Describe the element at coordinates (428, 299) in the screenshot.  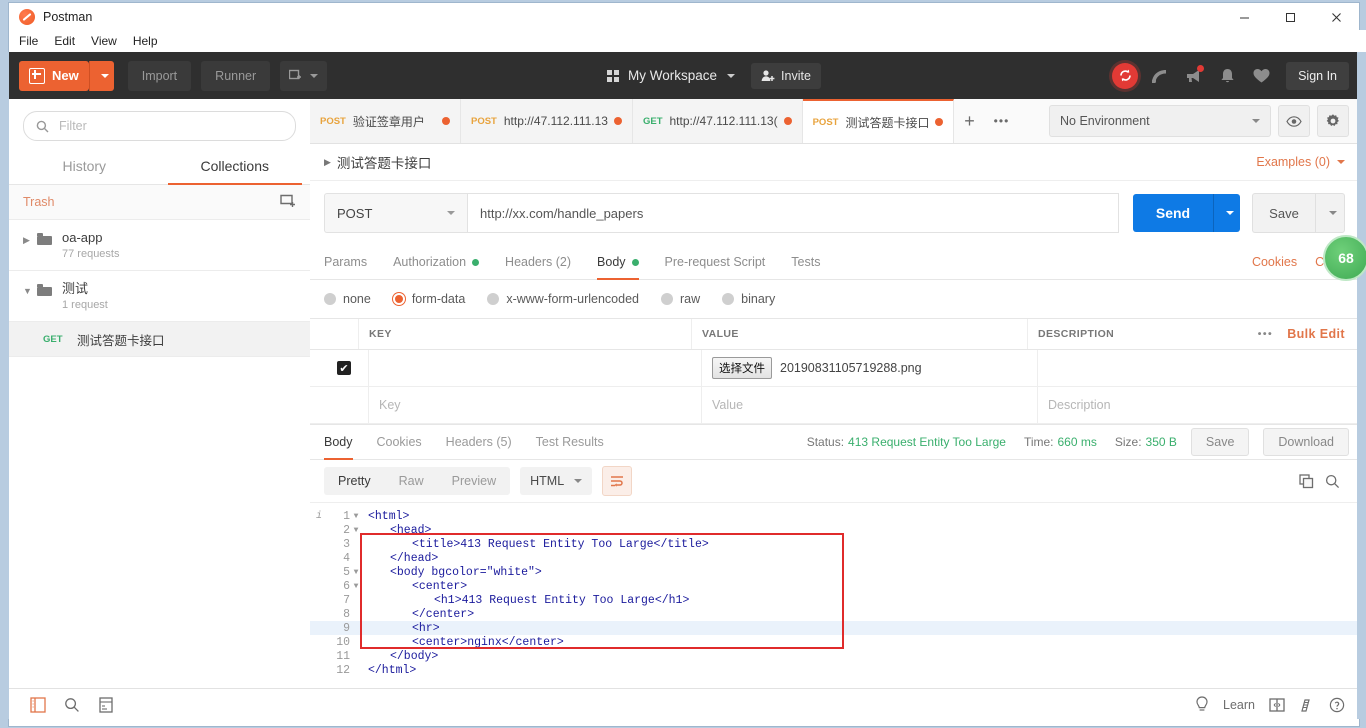
I see `radio-form-data: form-data` at that location.